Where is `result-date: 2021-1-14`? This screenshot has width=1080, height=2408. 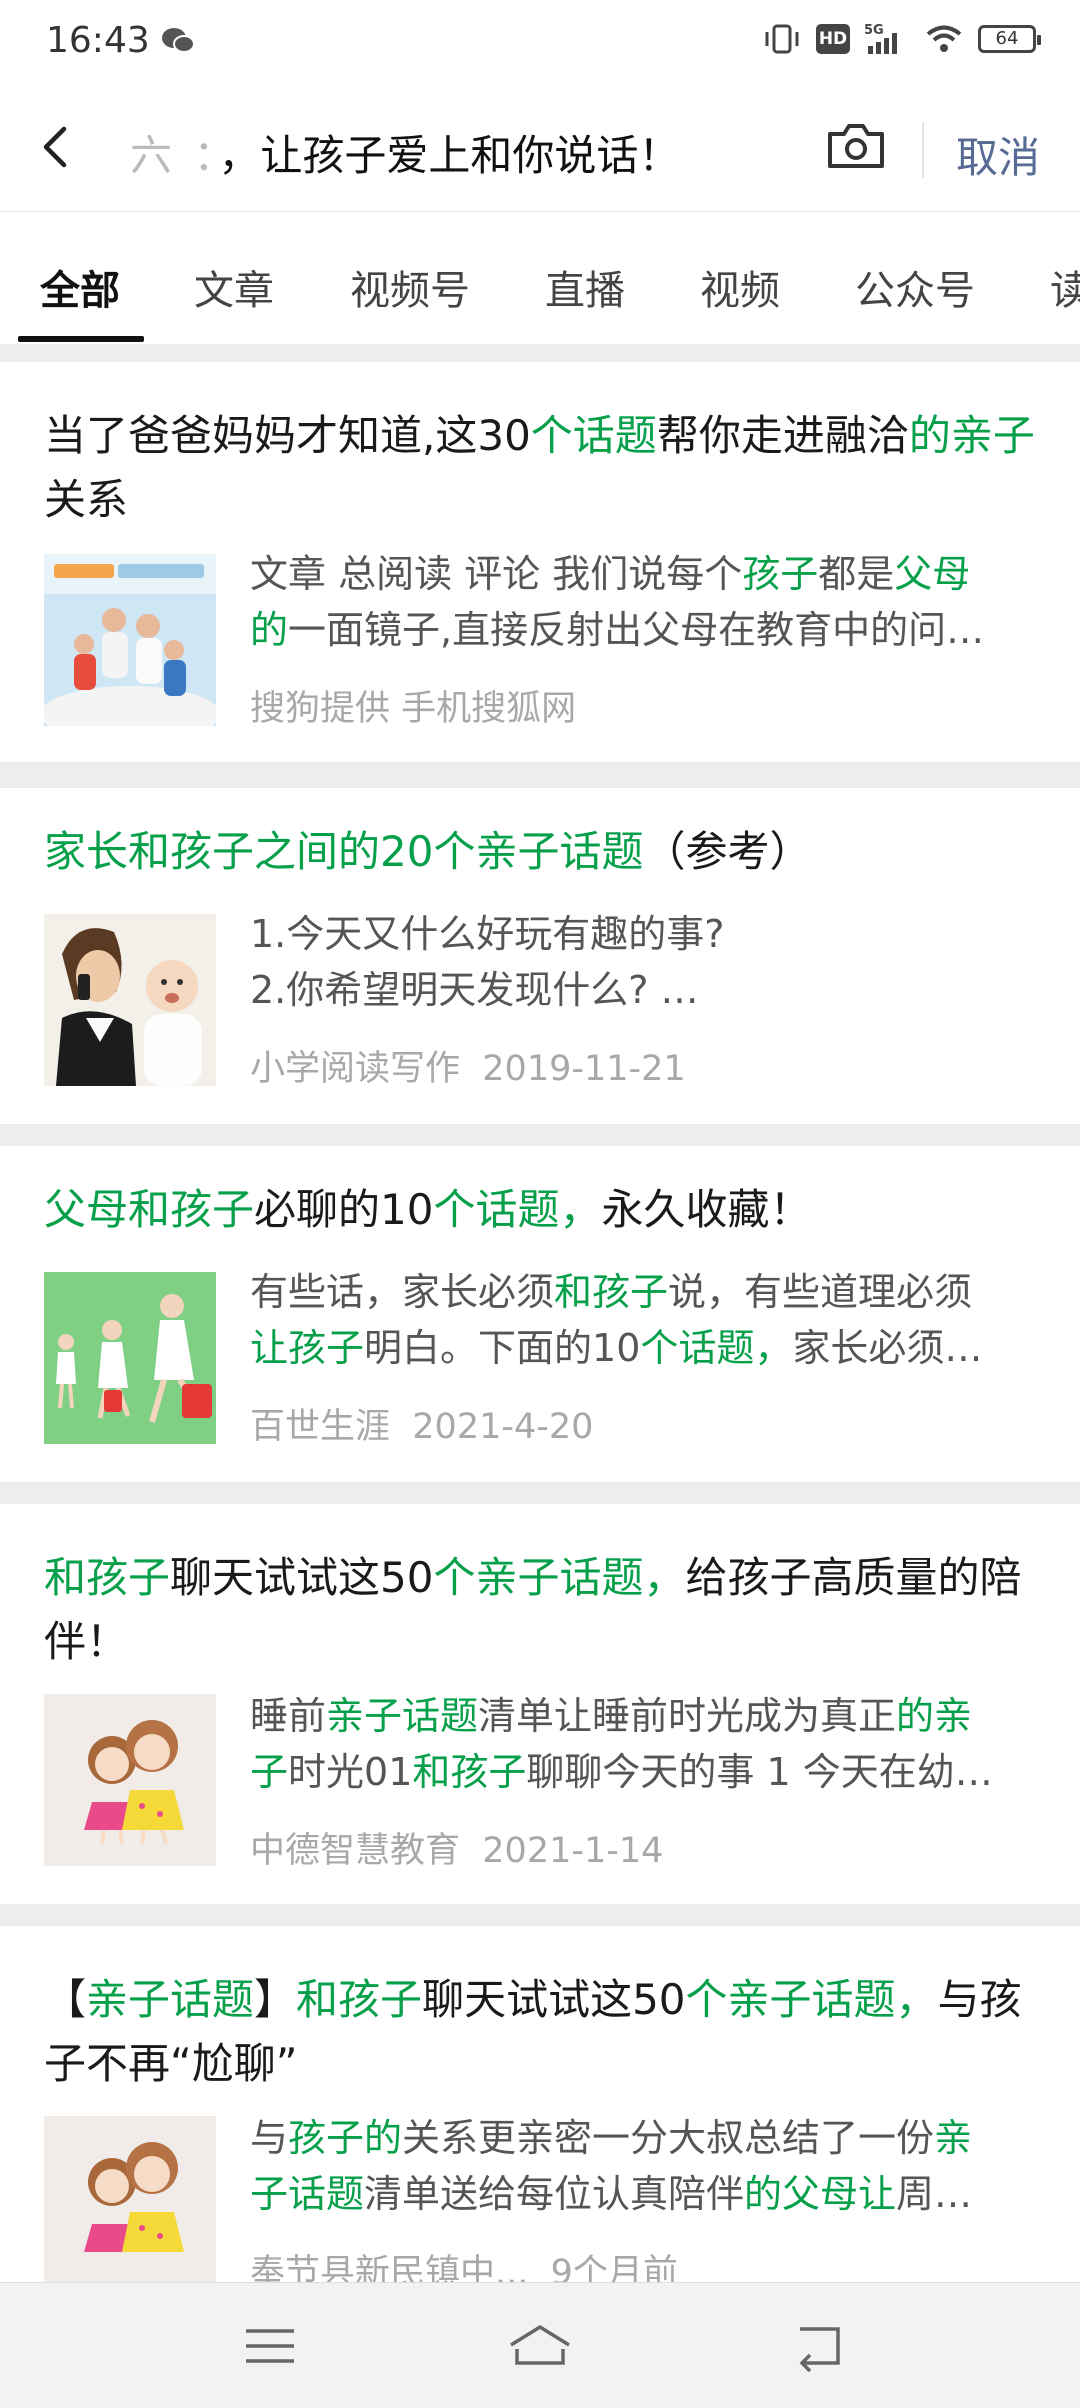 result-date: 2021-1-14 is located at coordinates (573, 1851).